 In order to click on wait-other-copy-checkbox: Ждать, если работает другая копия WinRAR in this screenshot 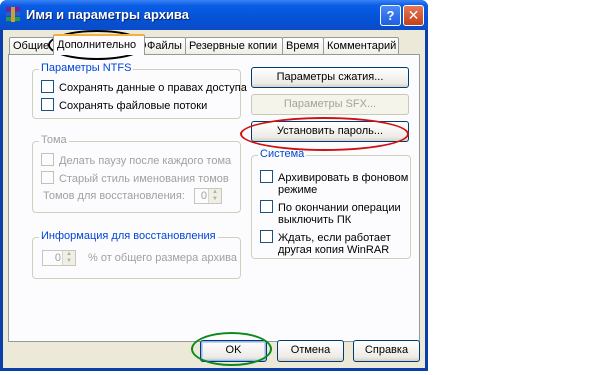, I will do `click(325, 243)`.